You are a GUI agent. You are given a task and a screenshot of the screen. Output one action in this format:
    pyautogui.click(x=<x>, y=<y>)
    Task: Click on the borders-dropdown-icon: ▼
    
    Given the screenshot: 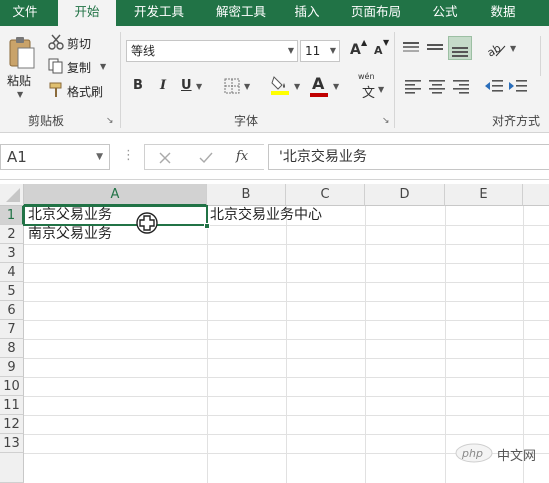 What is the action you would take?
    pyautogui.click(x=247, y=86)
    